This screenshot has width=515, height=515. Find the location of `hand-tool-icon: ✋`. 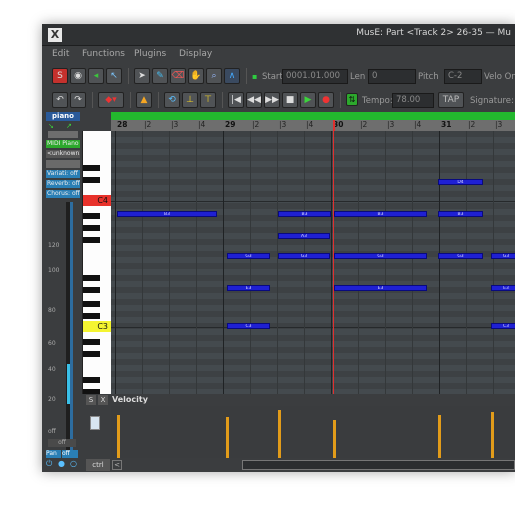

hand-tool-icon: ✋ is located at coordinates (196, 76).